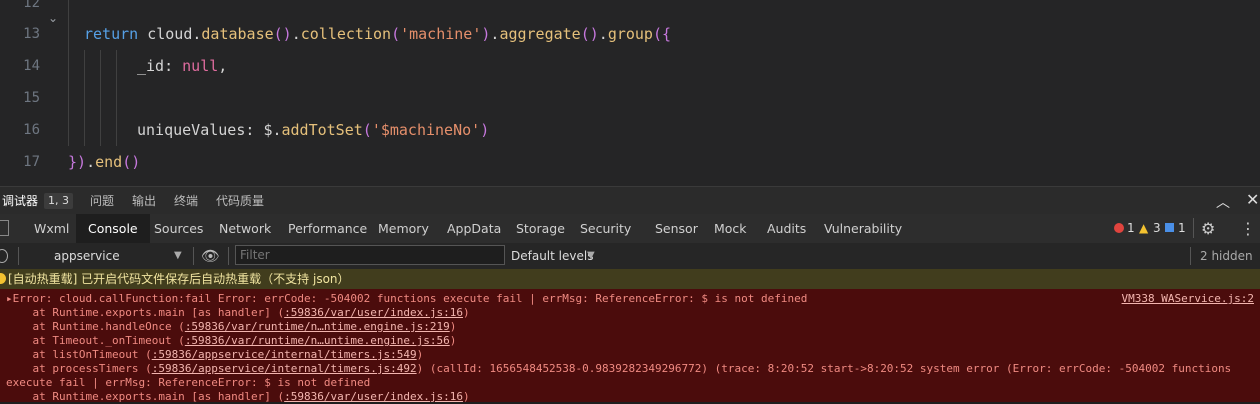 Image resolution: width=1260 pixels, height=404 pixels. Describe the element at coordinates (31, 5) in the screenshot. I see `line-number: 12` at that location.